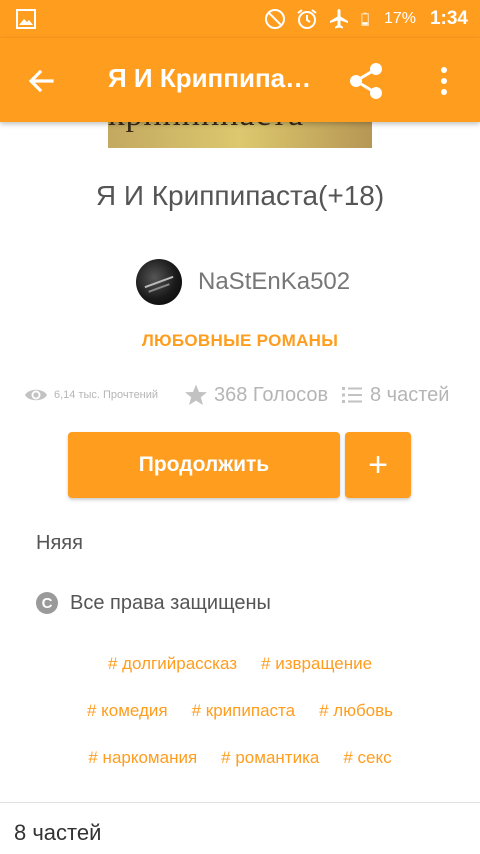 This screenshot has height=854, width=480. I want to click on more-vert-icon, so click(444, 81).